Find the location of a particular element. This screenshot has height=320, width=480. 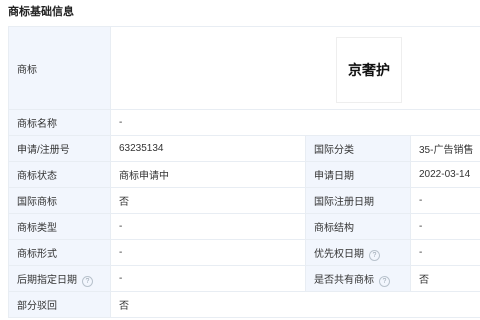

priority-date-cell: 优先权日期? is located at coordinates (358, 252).